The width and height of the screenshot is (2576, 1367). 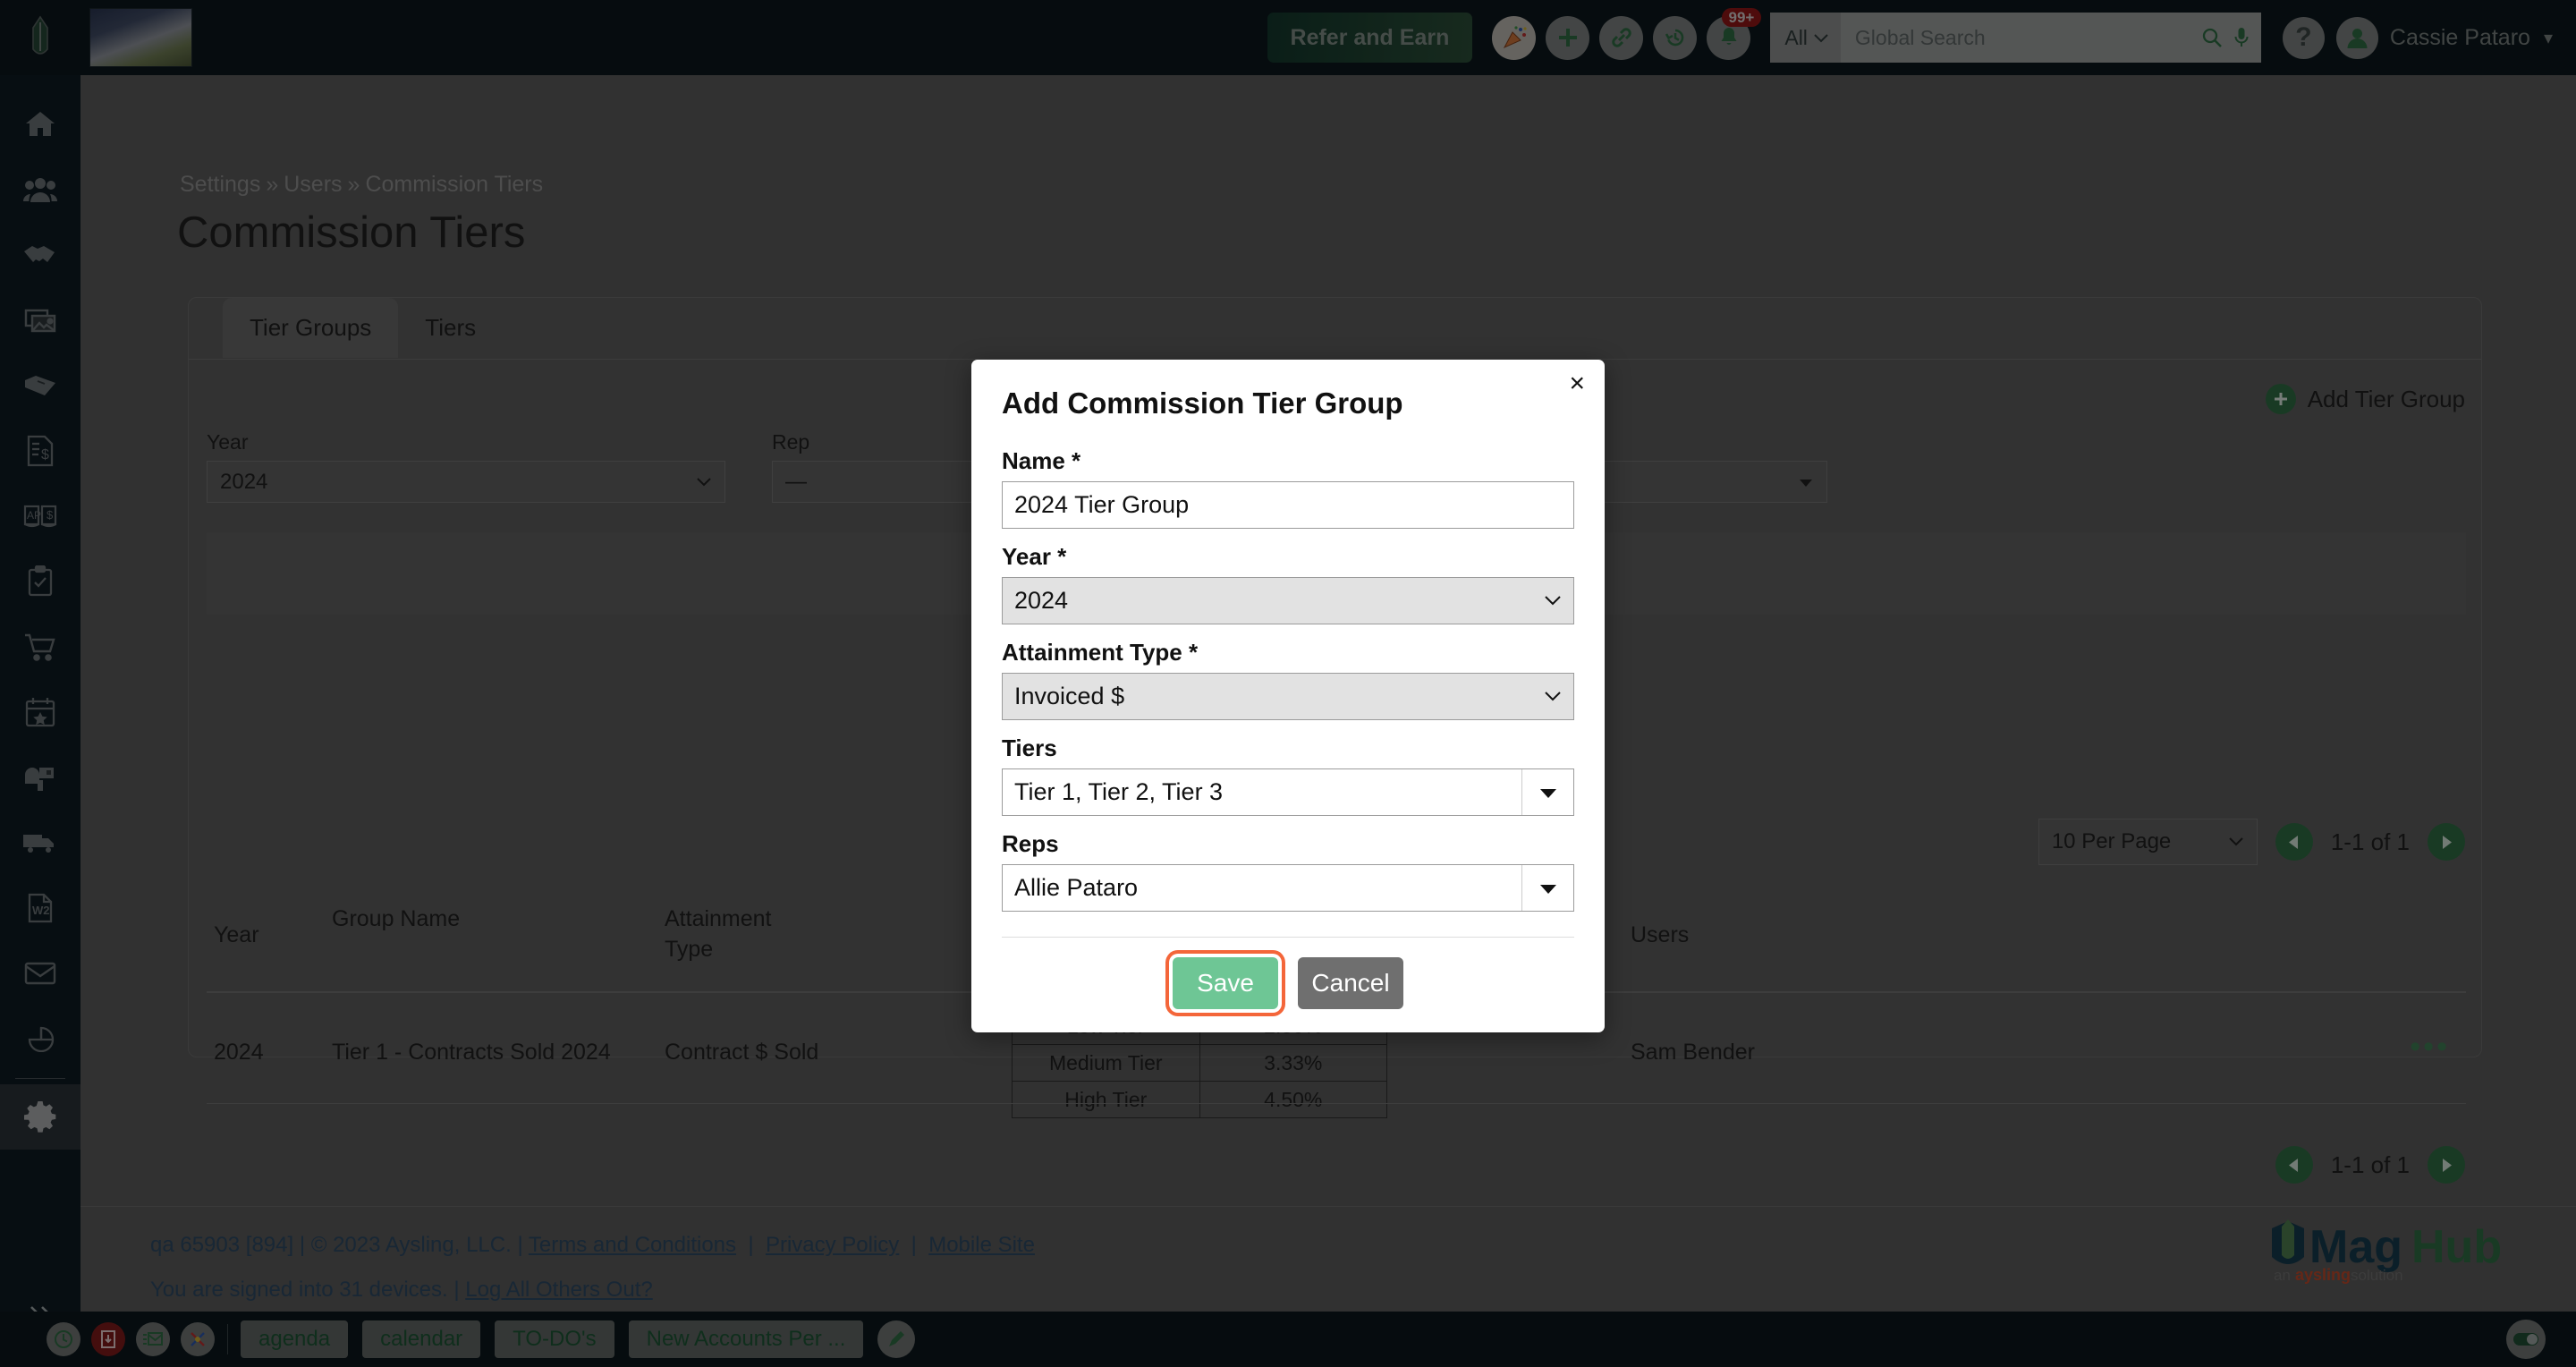 I want to click on name-field-value: 2024 Tier Group, so click(x=1102, y=504).